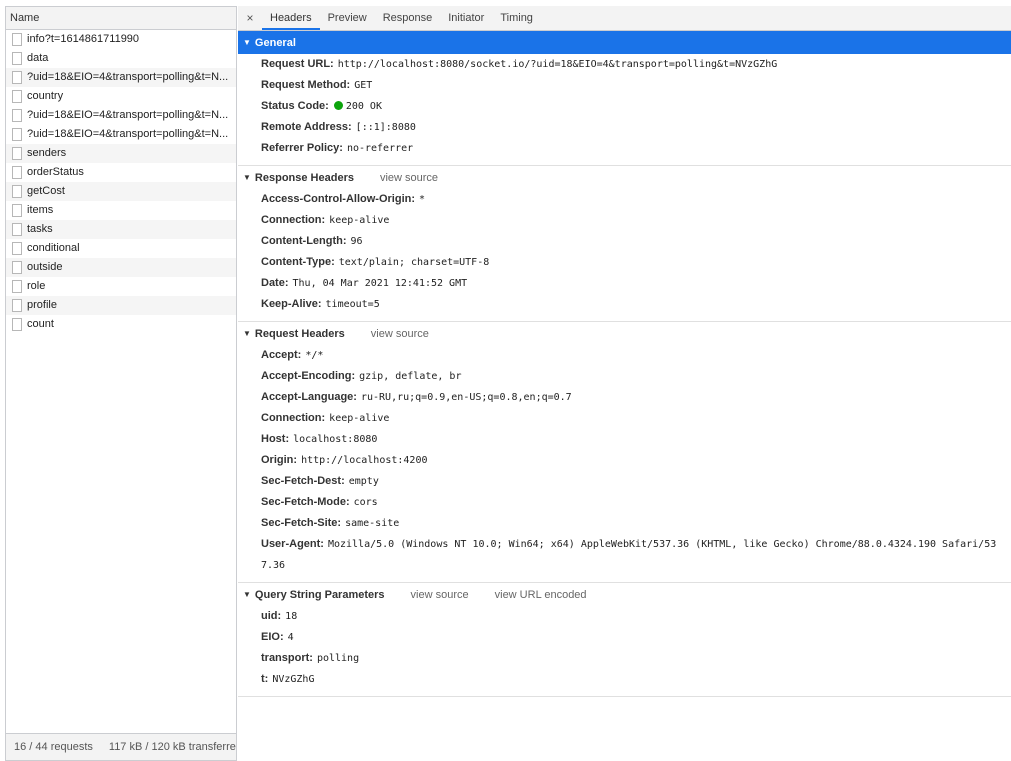 Image resolution: width=1011 pixels, height=761 pixels. I want to click on header-row: Content-Length: 96, so click(624, 241).